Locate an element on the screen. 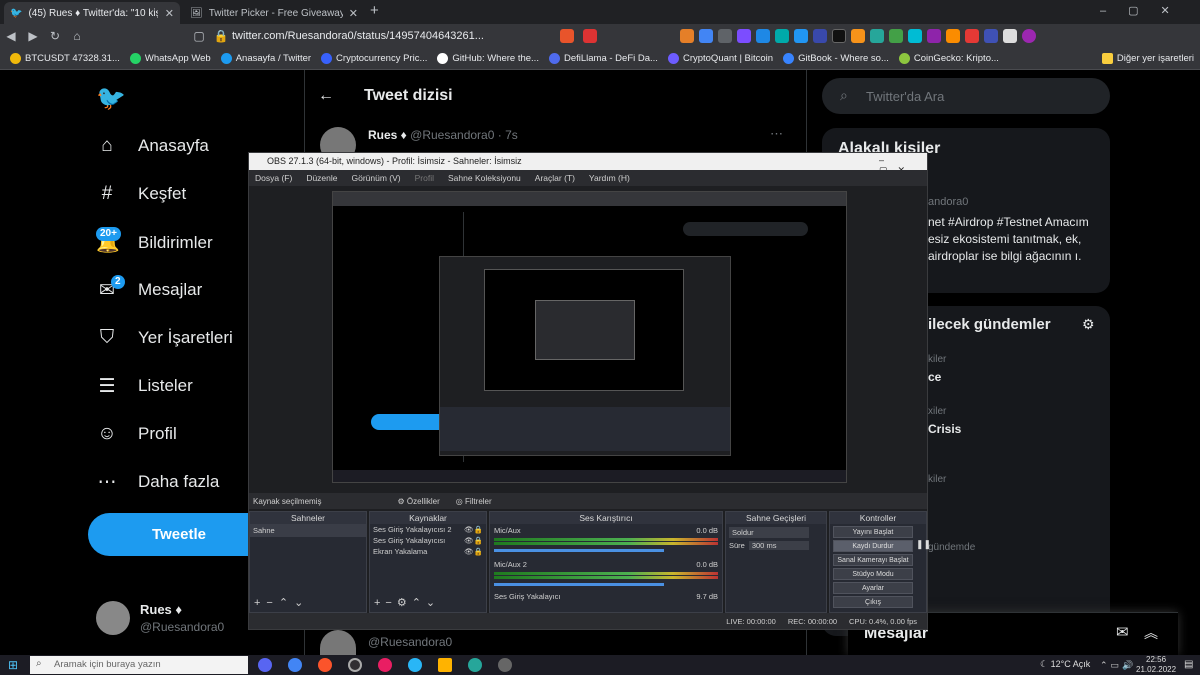  hashtag-icon: # is located at coordinates (107, 193).